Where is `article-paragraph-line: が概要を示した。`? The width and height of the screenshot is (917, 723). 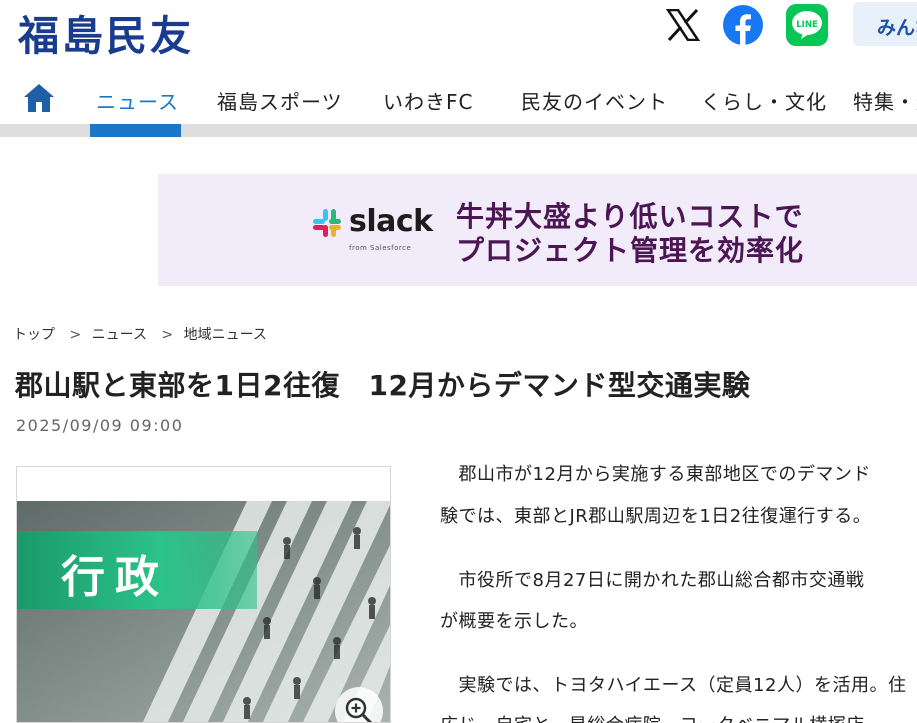 article-paragraph-line: が概要を示した。 is located at coordinates (514, 621).